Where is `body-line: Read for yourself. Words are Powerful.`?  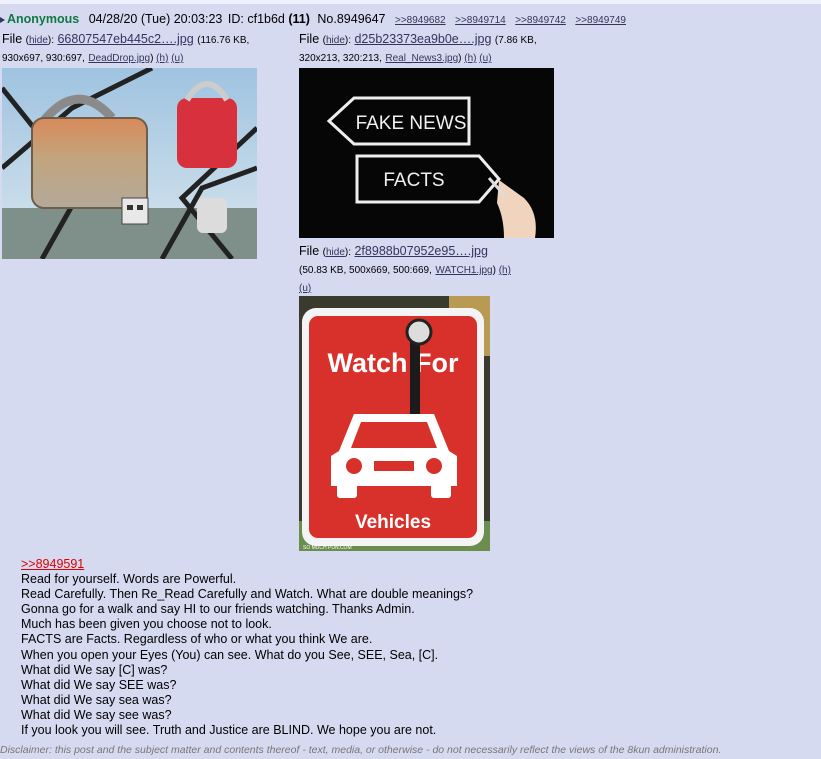 body-line: Read for yourself. Words are Powerful. is located at coordinates (129, 579).